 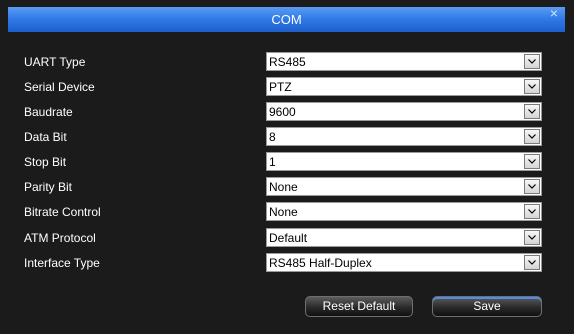 I want to click on atm-protocol-value: Default, so click(x=288, y=238).